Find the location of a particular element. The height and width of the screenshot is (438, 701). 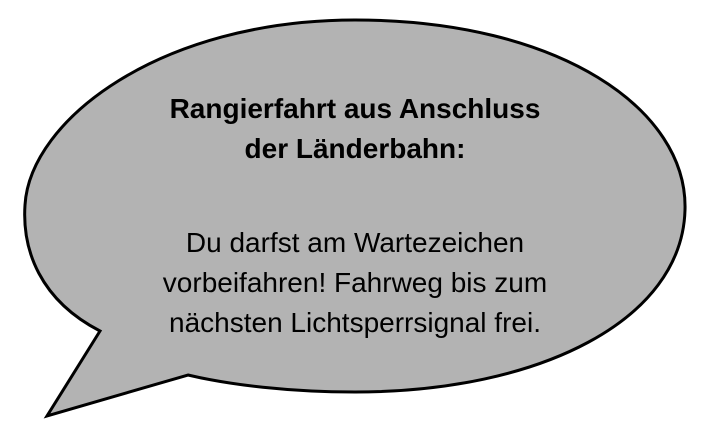

bubble-message-line-3: nächsten Lichtsperrsignal frei. is located at coordinates (355, 322).